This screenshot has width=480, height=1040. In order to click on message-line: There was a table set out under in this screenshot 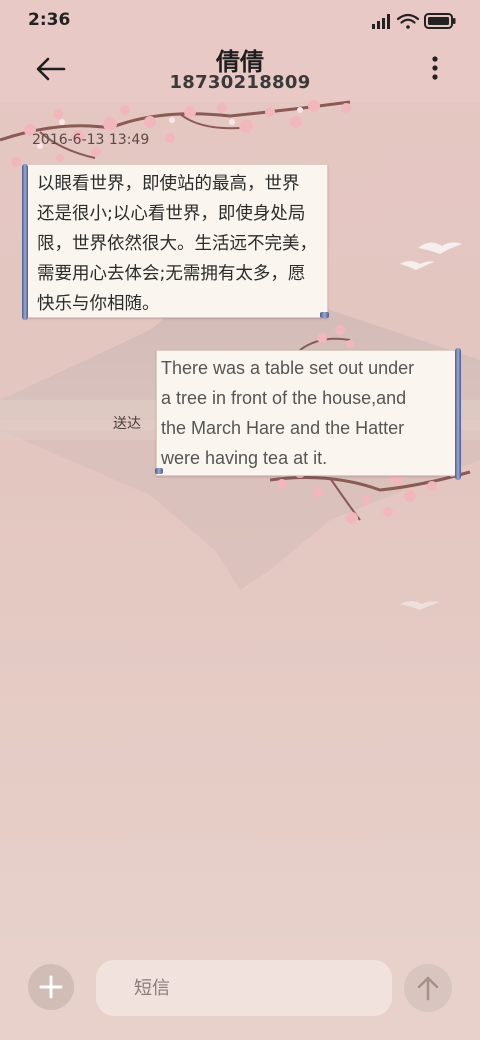, I will do `click(288, 368)`.